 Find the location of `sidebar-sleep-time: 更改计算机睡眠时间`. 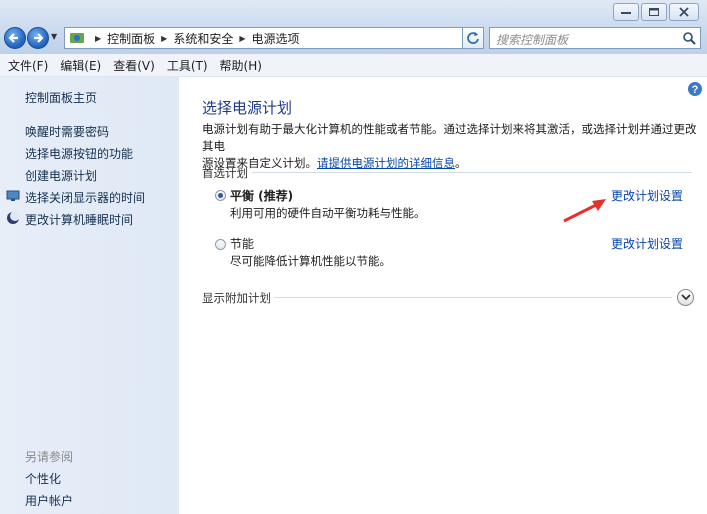

sidebar-sleep-time: 更改计算机睡眠时间 is located at coordinates (79, 219).